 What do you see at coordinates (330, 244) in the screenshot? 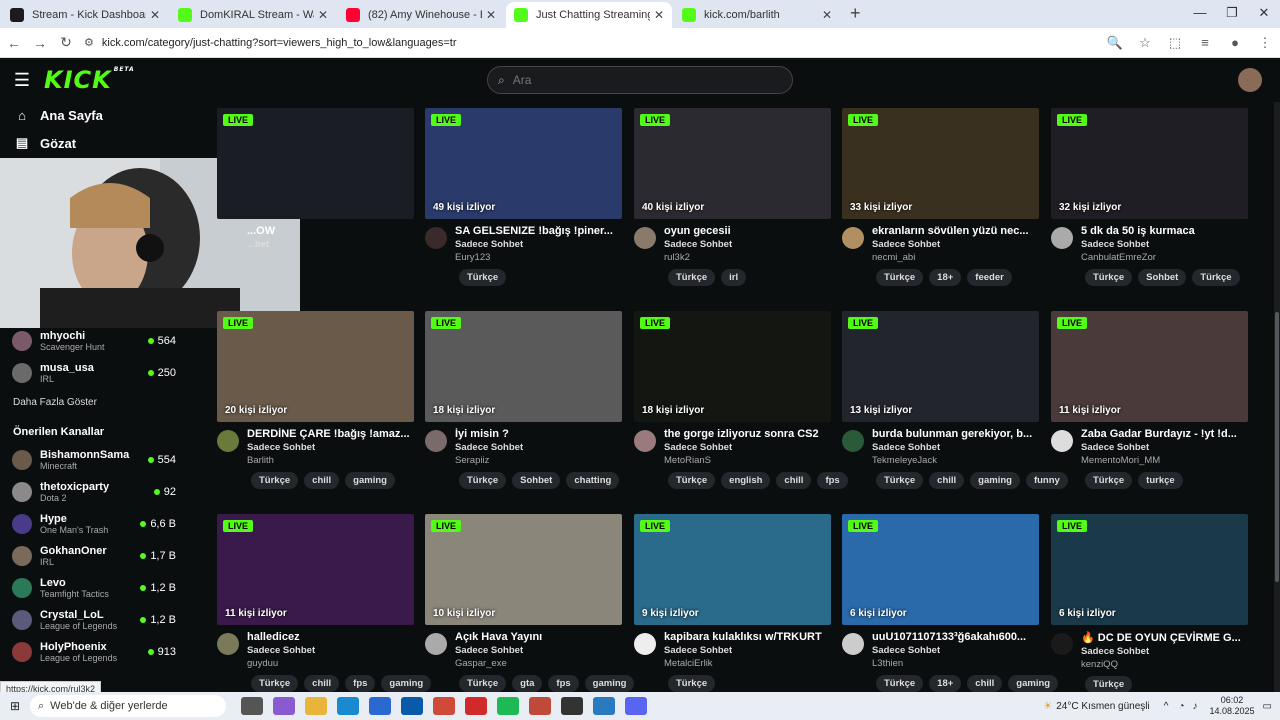
I see `stream-category: ...bet` at bounding box center [330, 244].